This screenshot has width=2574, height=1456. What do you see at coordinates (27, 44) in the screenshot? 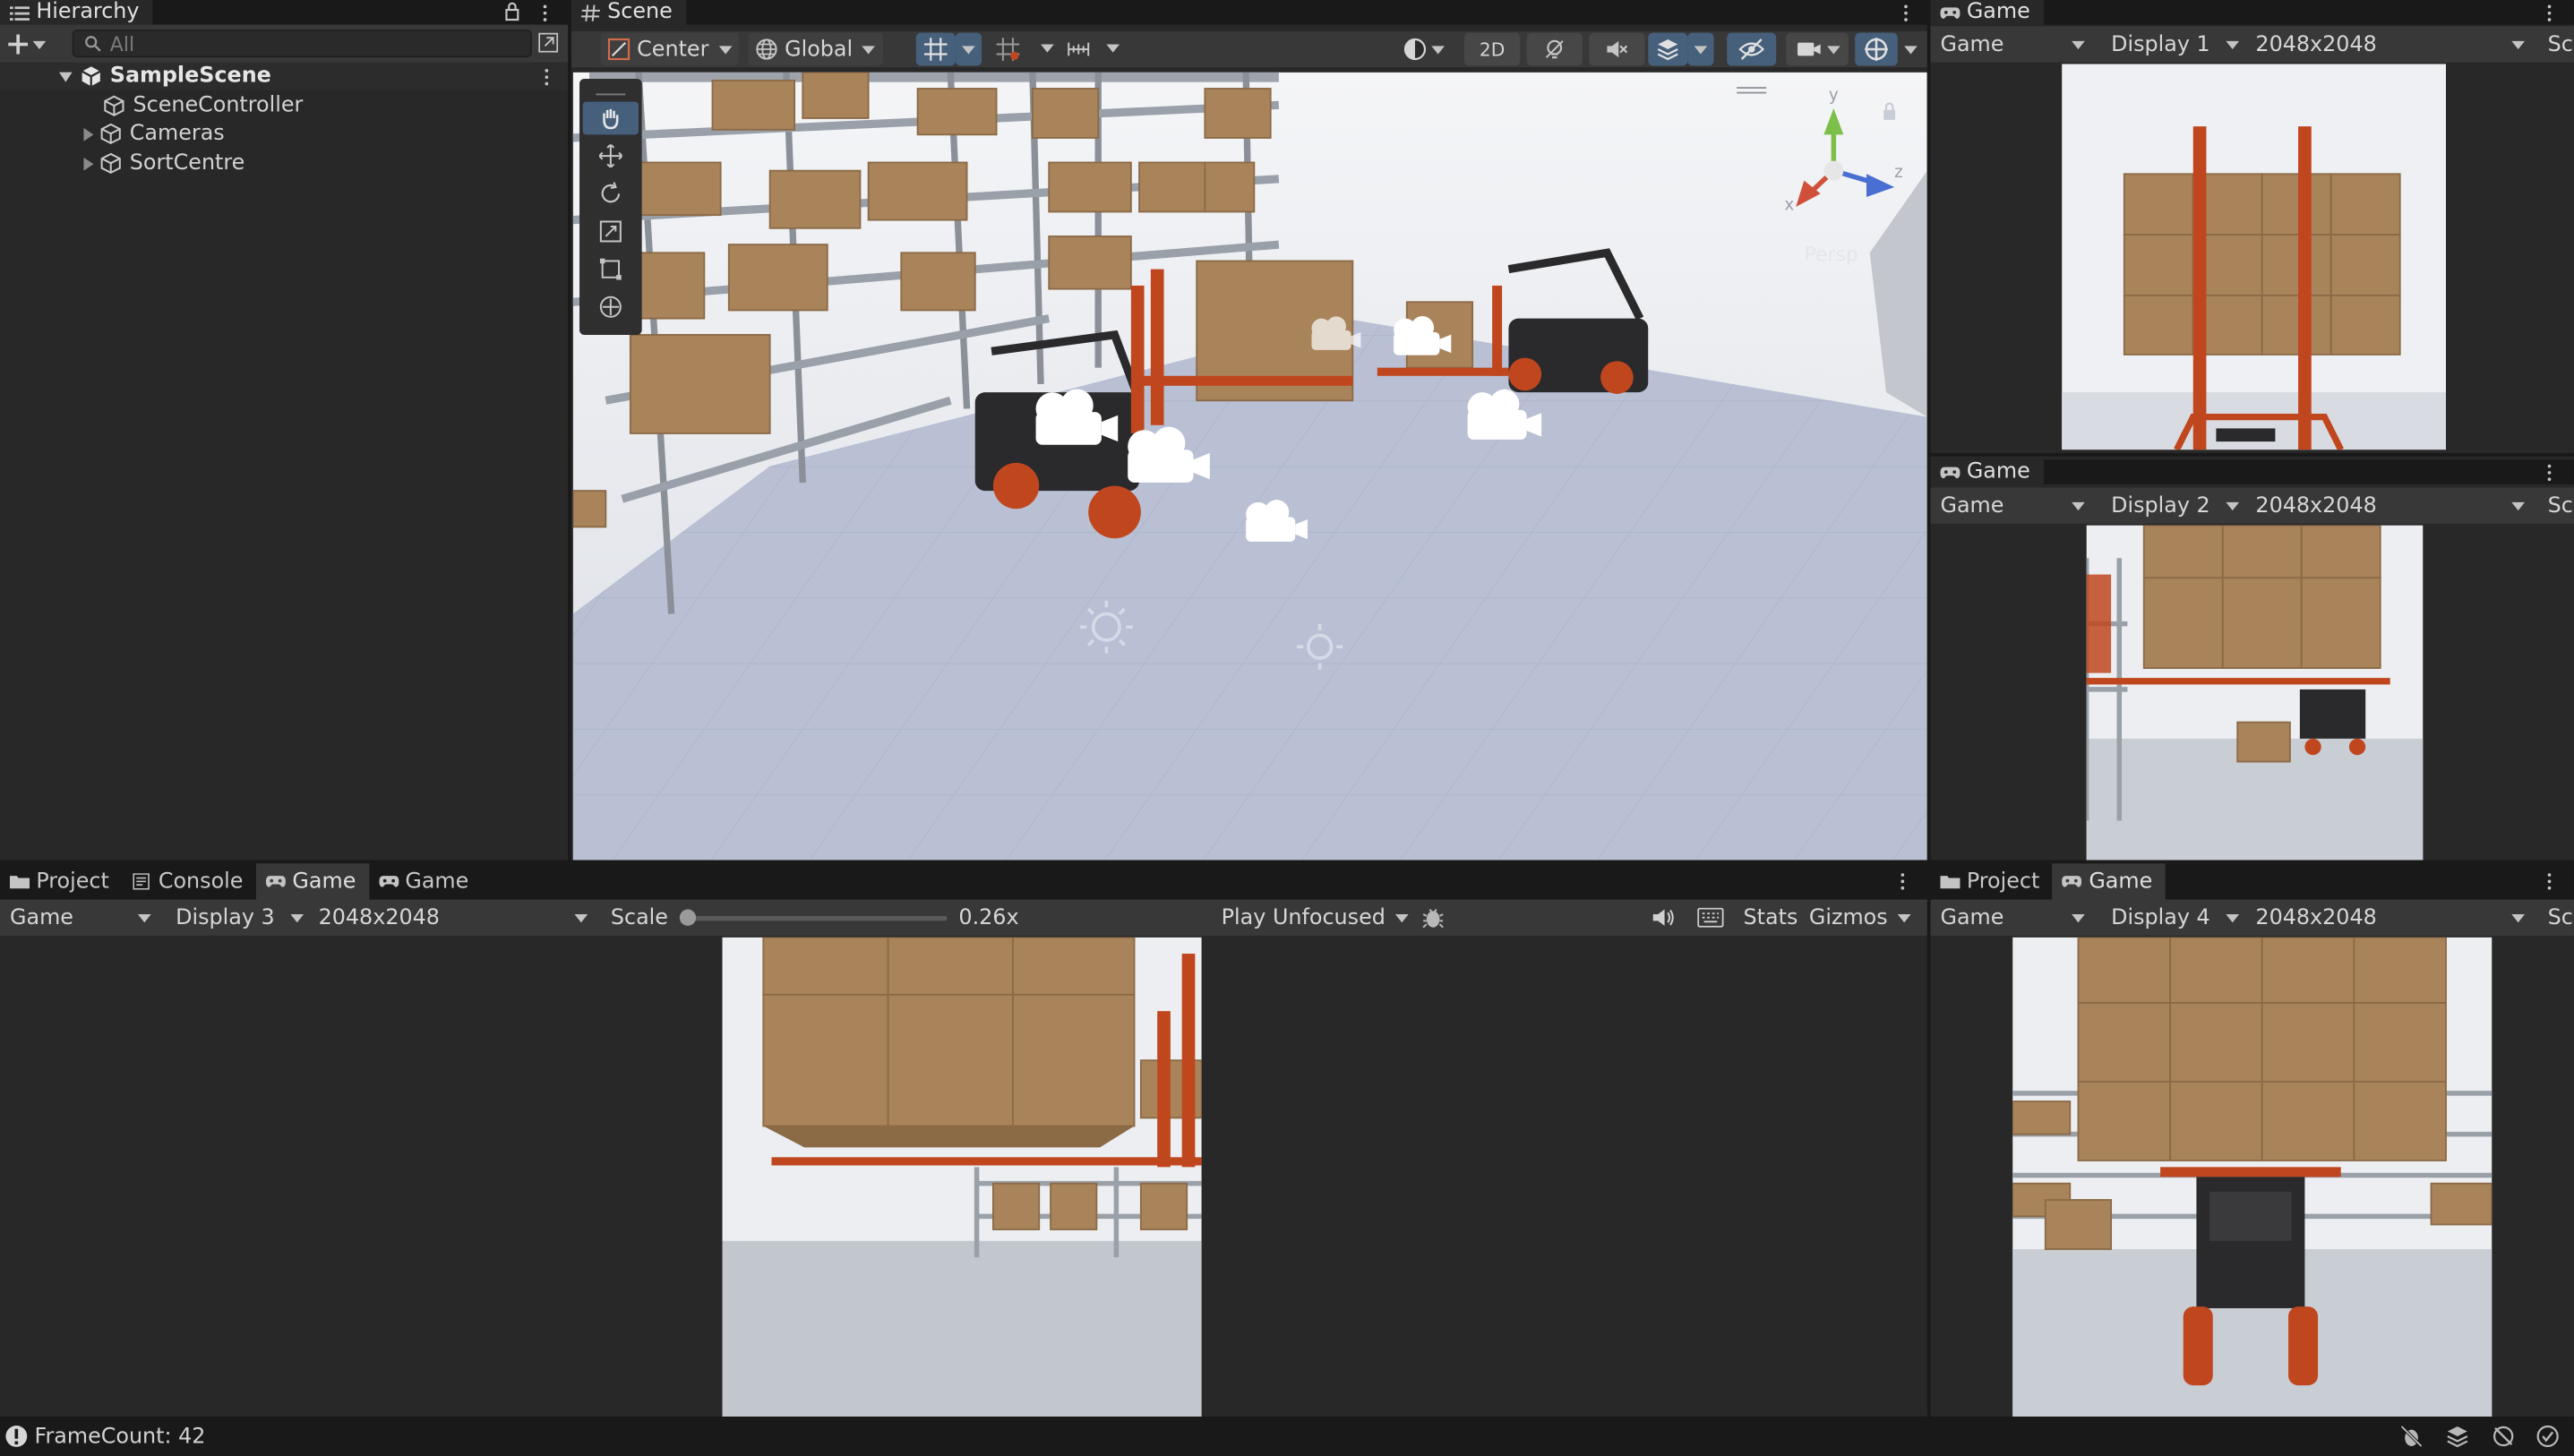
I see `create-button` at bounding box center [27, 44].